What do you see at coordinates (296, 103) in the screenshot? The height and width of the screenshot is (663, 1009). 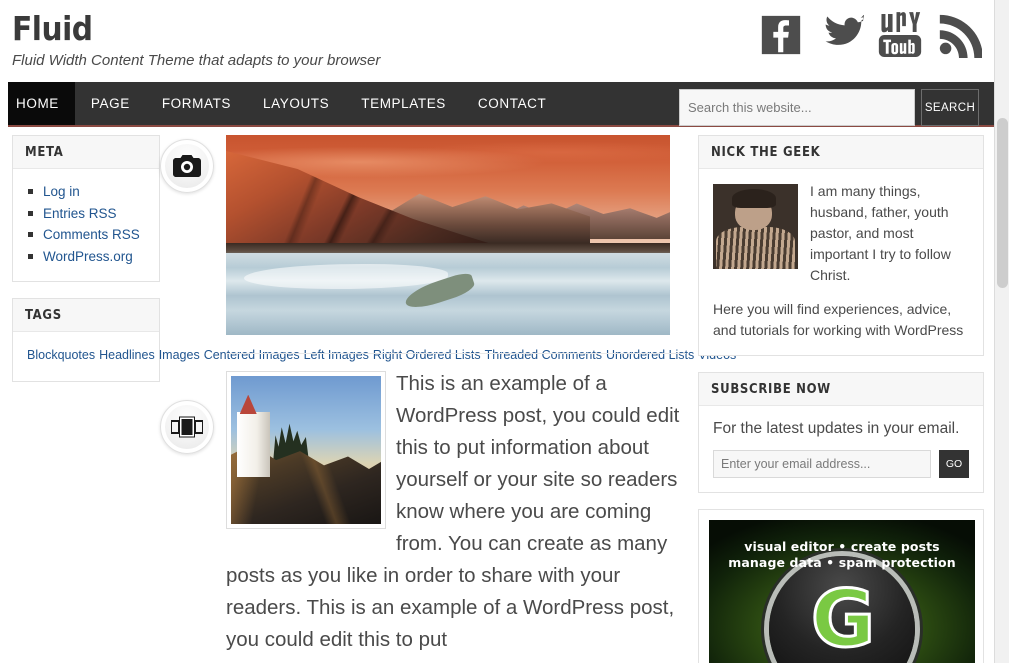 I see `nav-item-layouts: LAYOUTS` at bounding box center [296, 103].